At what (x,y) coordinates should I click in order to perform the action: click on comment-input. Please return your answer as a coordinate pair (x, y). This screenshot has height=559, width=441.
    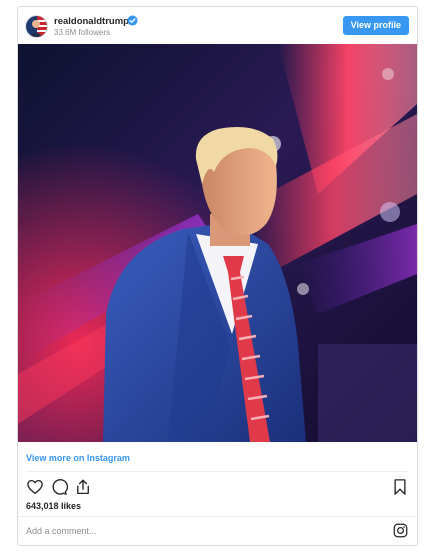
    Looking at the image, I should click on (201, 531).